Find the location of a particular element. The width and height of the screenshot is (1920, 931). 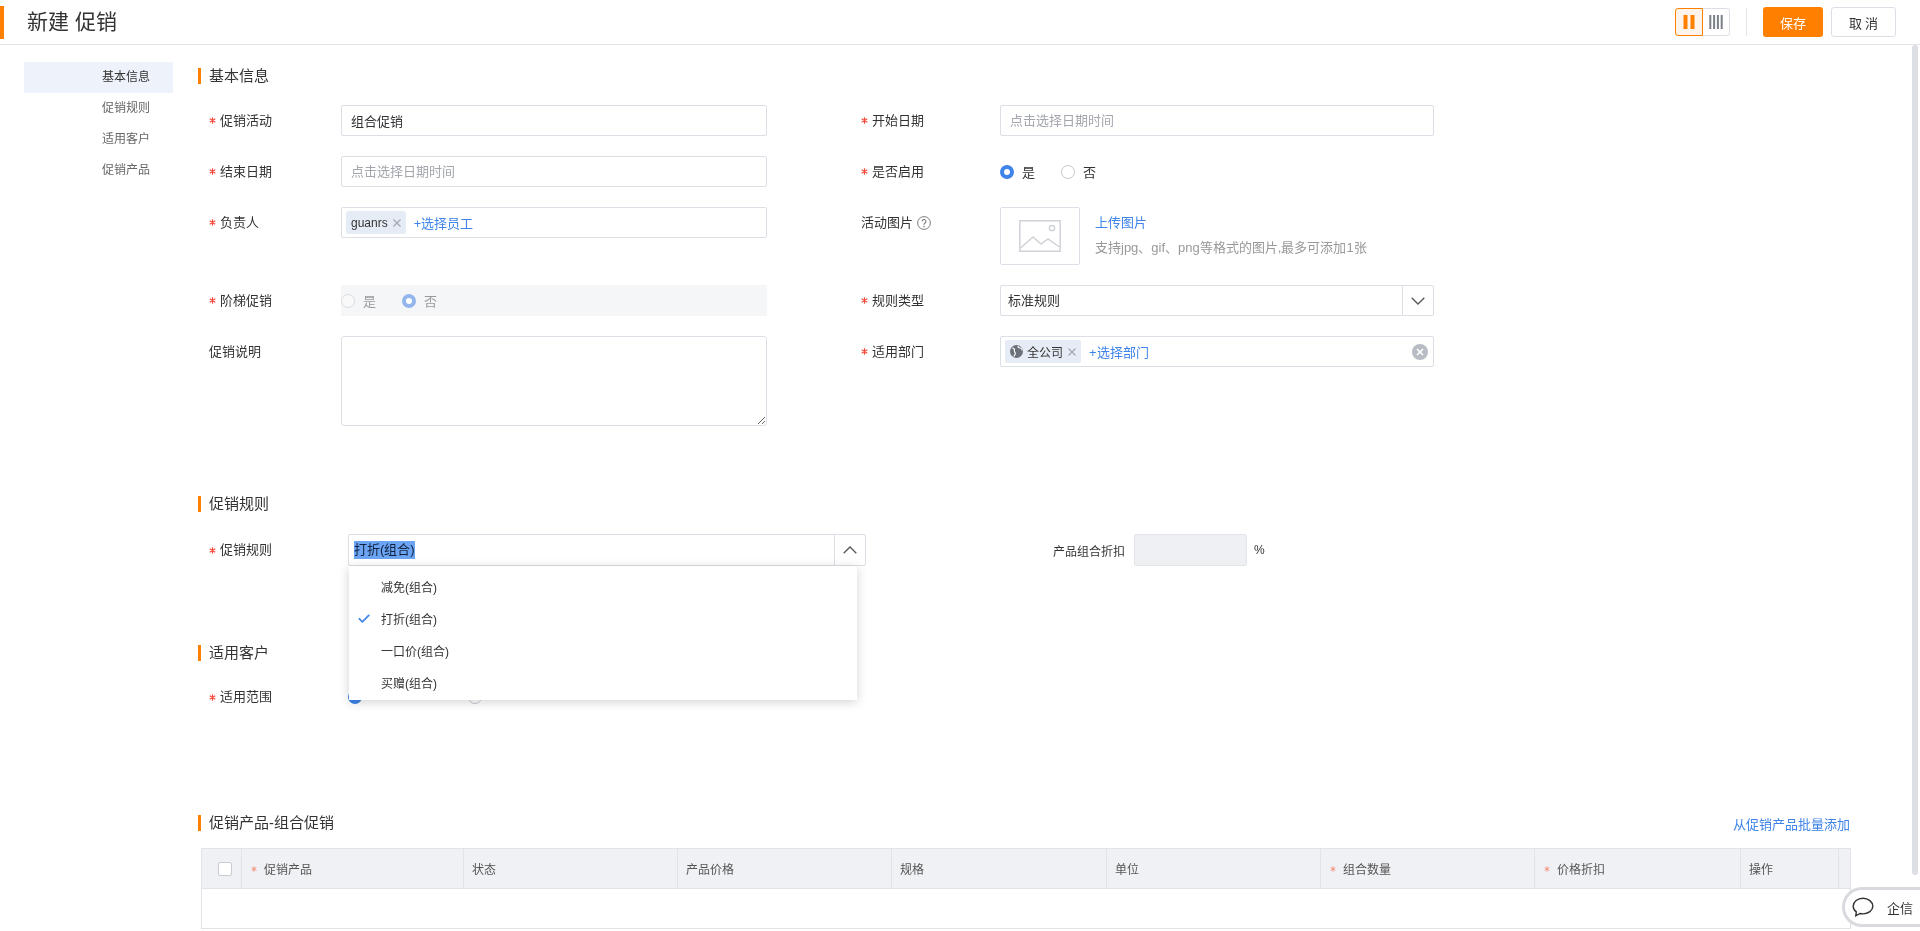

page-title: 新建 促销 is located at coordinates (72, 22).